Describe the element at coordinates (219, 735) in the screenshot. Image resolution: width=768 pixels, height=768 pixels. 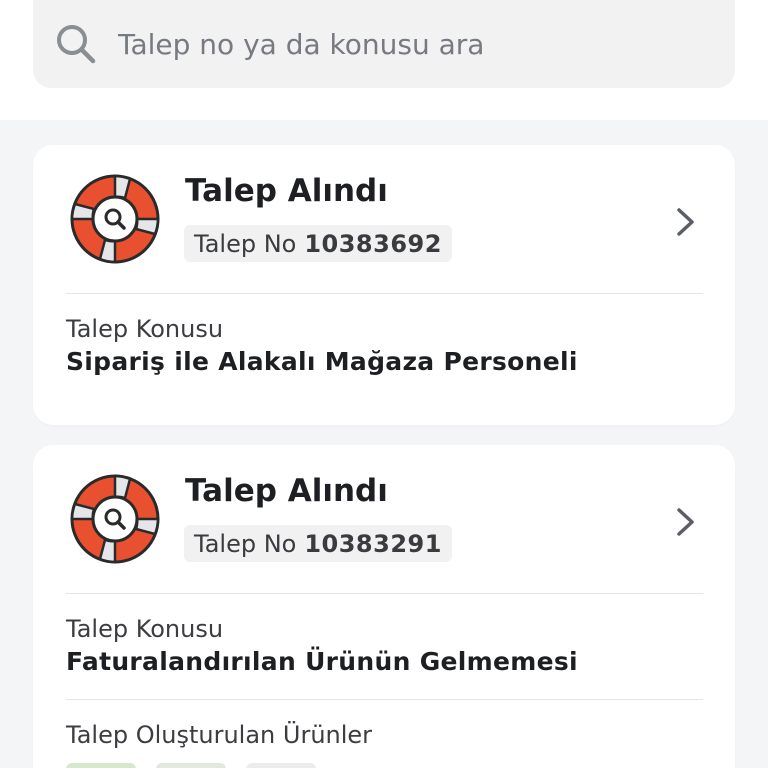
I see `products-label: Talep Oluşturulan Ürünler` at that location.